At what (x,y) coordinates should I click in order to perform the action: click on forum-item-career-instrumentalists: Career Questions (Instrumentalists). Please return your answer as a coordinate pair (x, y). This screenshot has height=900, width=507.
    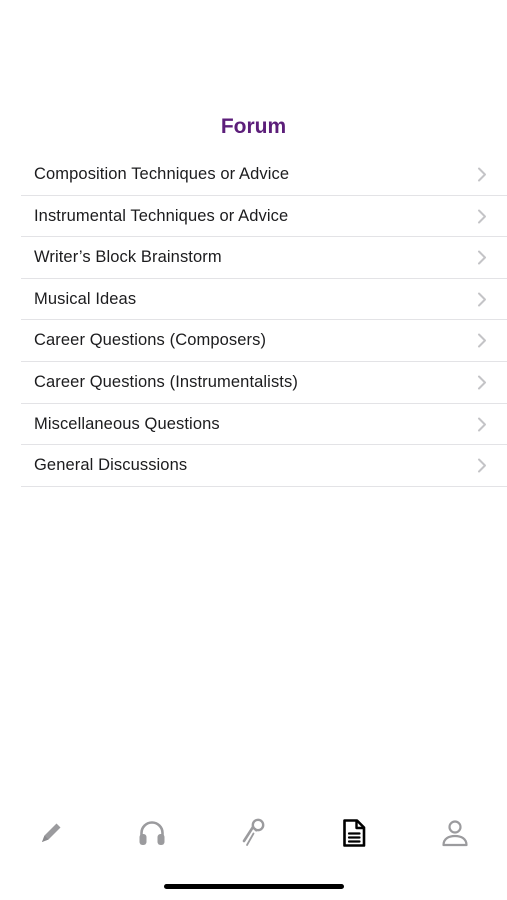
    Looking at the image, I should click on (264, 383).